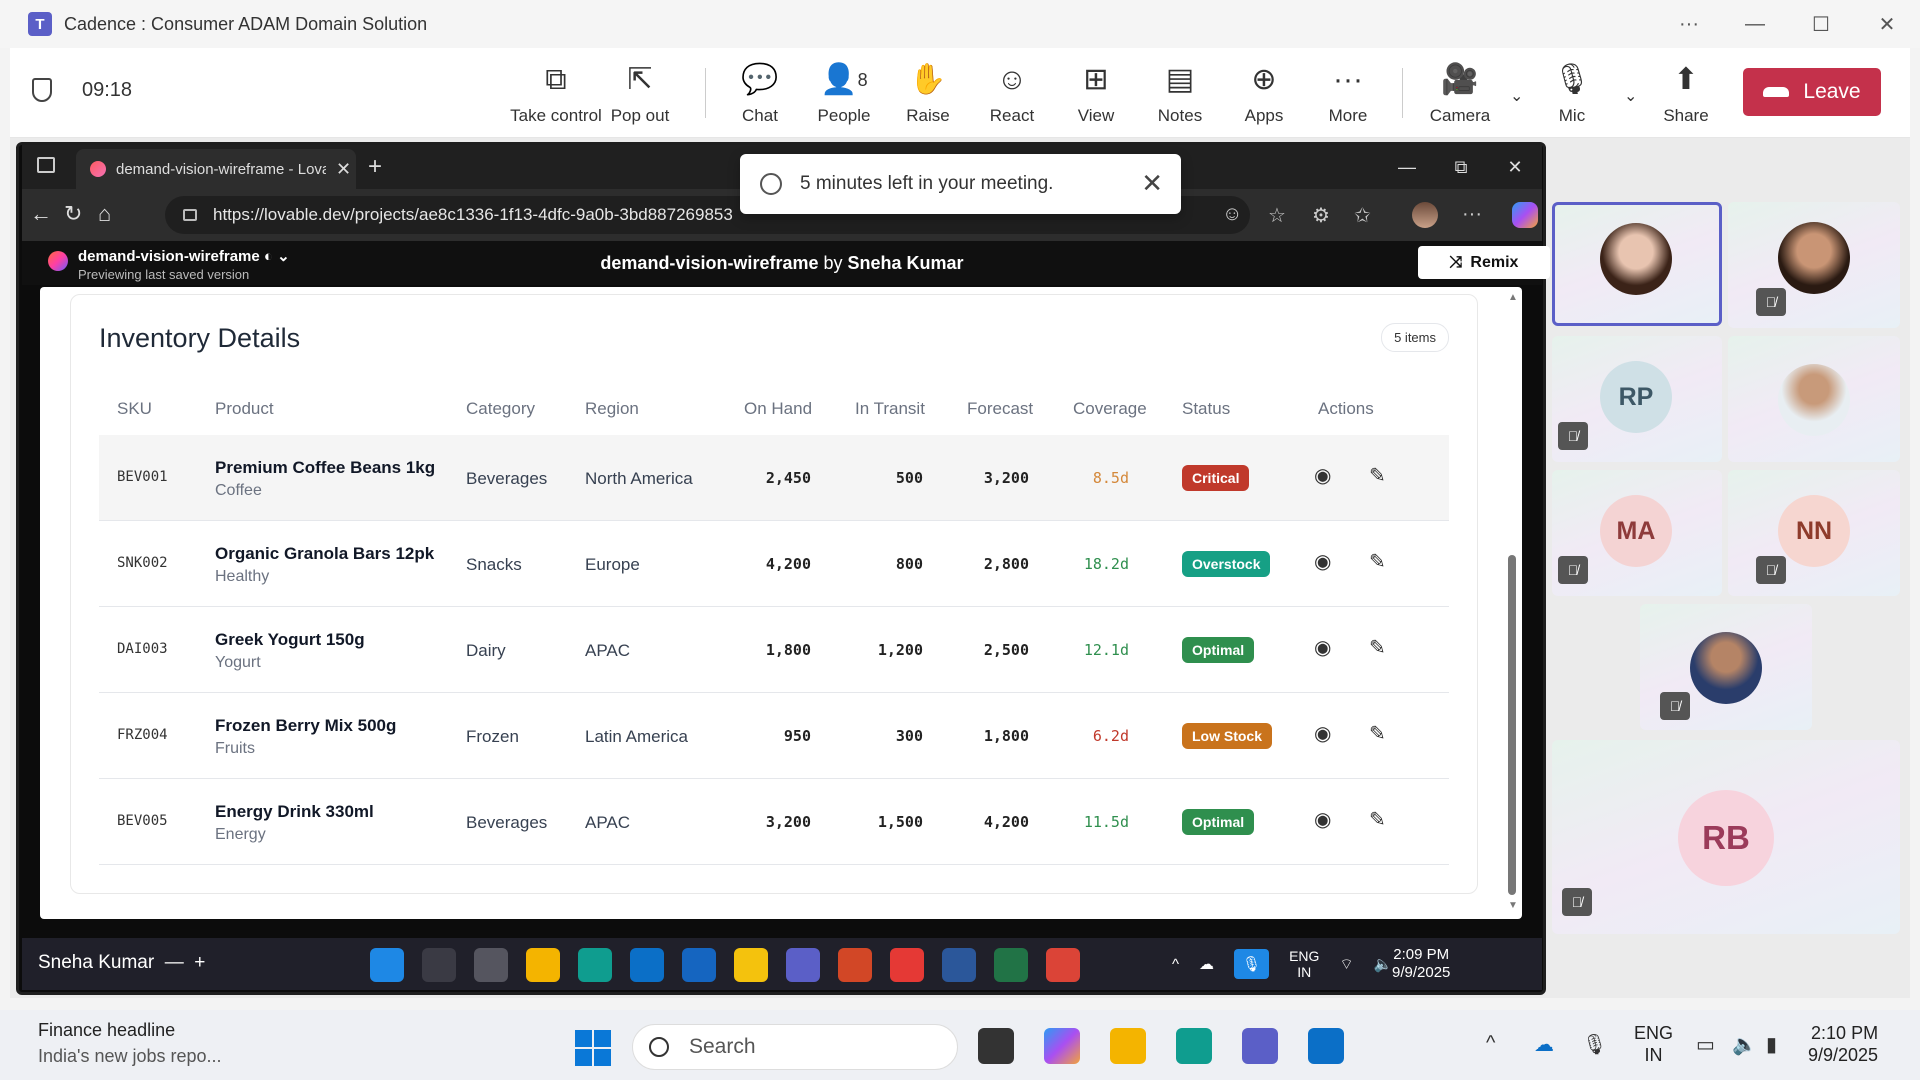  Describe the element at coordinates (1686, 93) in the screenshot. I see `share-button: ⬆ Share` at that location.